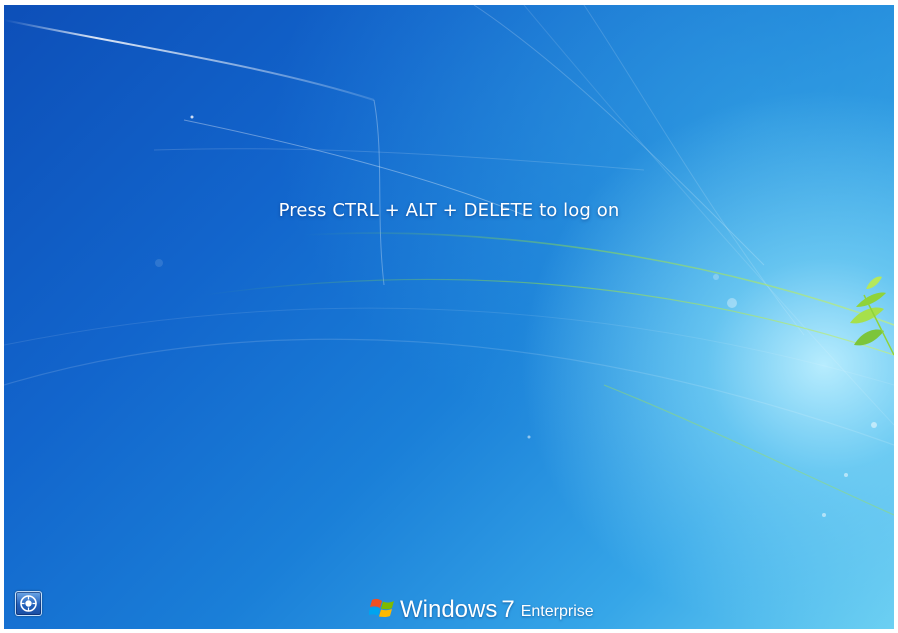 This screenshot has width=898, height=633. Describe the element at coordinates (557, 611) in the screenshot. I see `windows-edition: Enterprise` at that location.